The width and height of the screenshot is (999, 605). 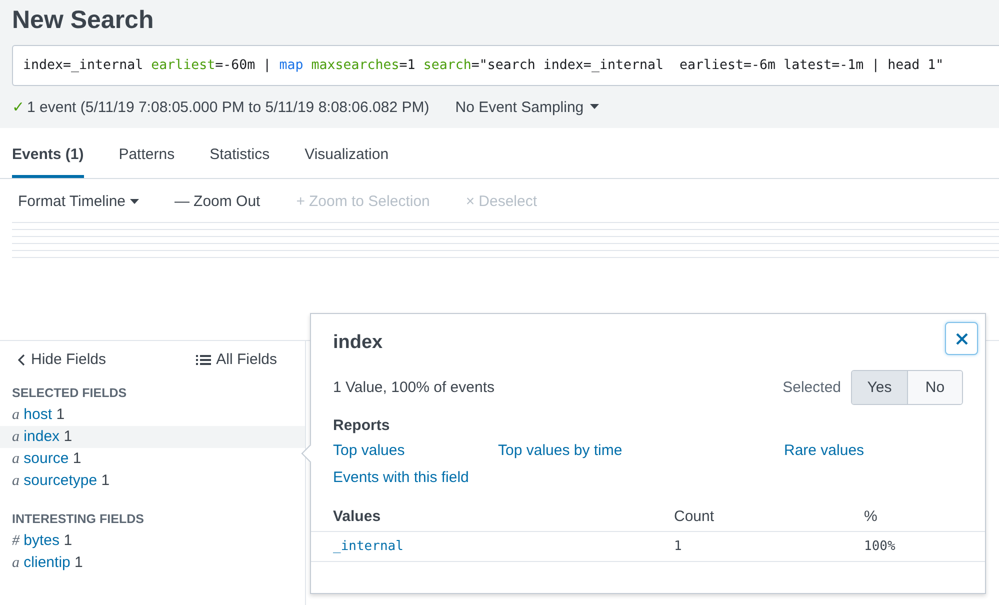 I want to click on page-title: New Search, so click(x=83, y=20).